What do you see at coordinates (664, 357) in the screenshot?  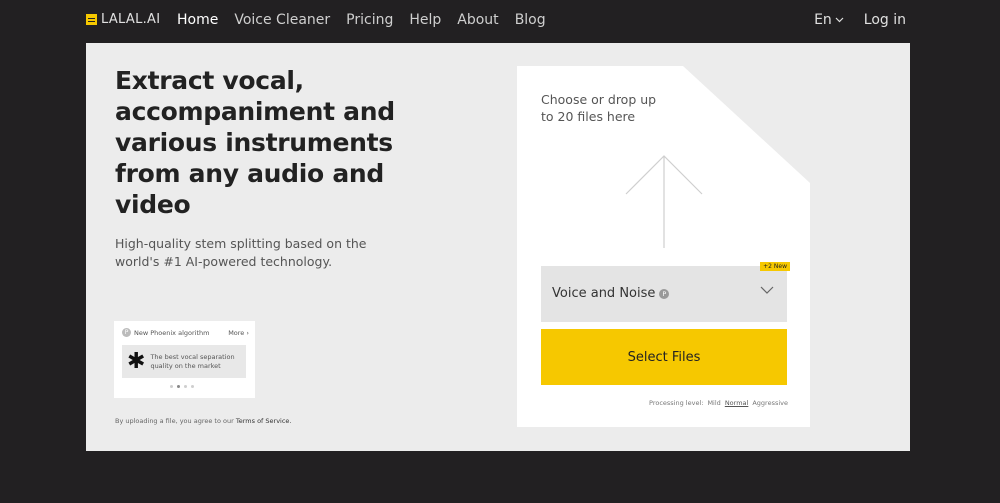 I see `select-files-button: Select Files` at bounding box center [664, 357].